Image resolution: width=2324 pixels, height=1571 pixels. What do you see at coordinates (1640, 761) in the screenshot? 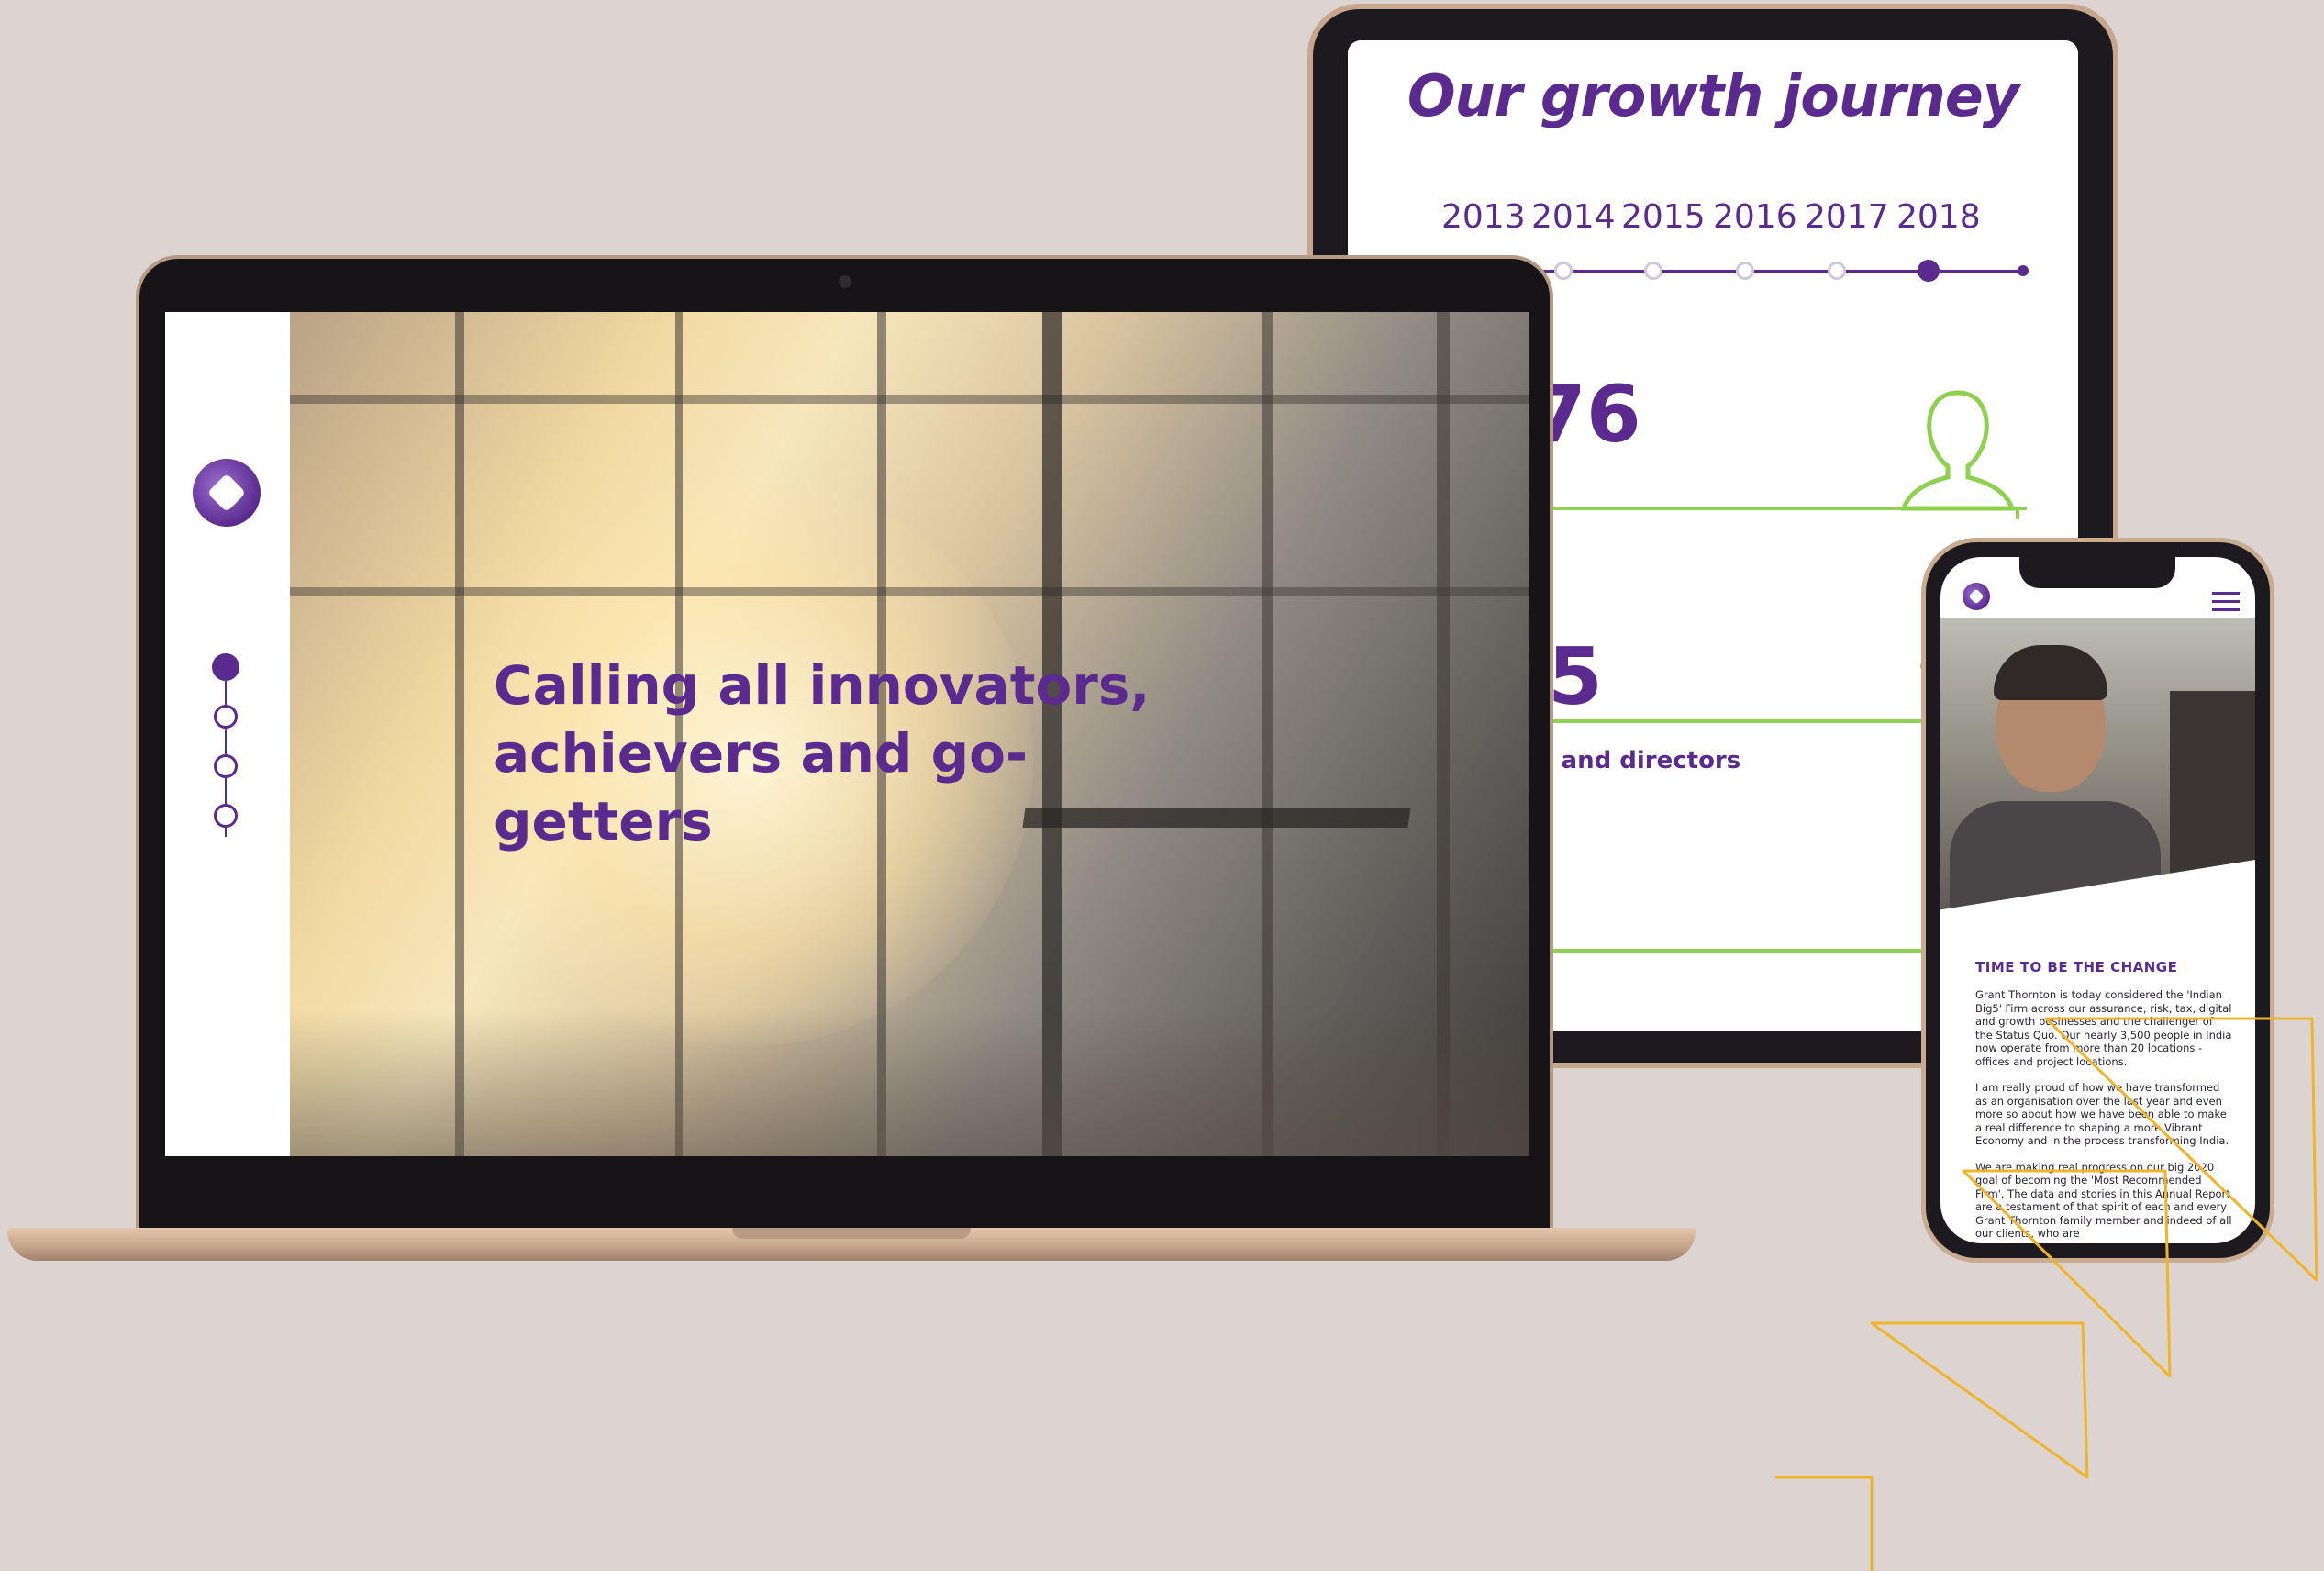
I see `stat-partners-label: s and directors` at bounding box center [1640, 761].